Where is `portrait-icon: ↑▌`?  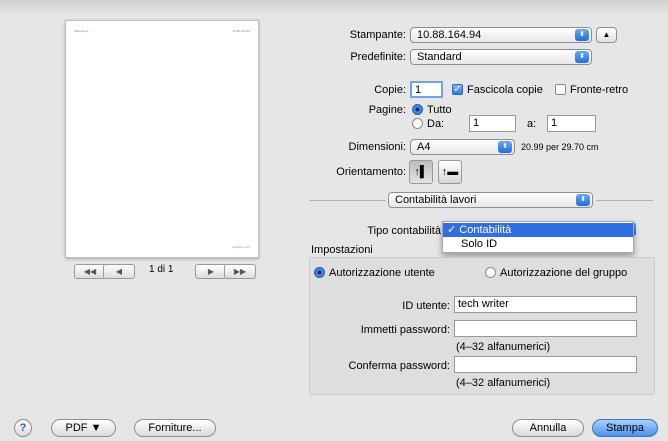
portrait-icon: ↑▌ is located at coordinates (421, 172).